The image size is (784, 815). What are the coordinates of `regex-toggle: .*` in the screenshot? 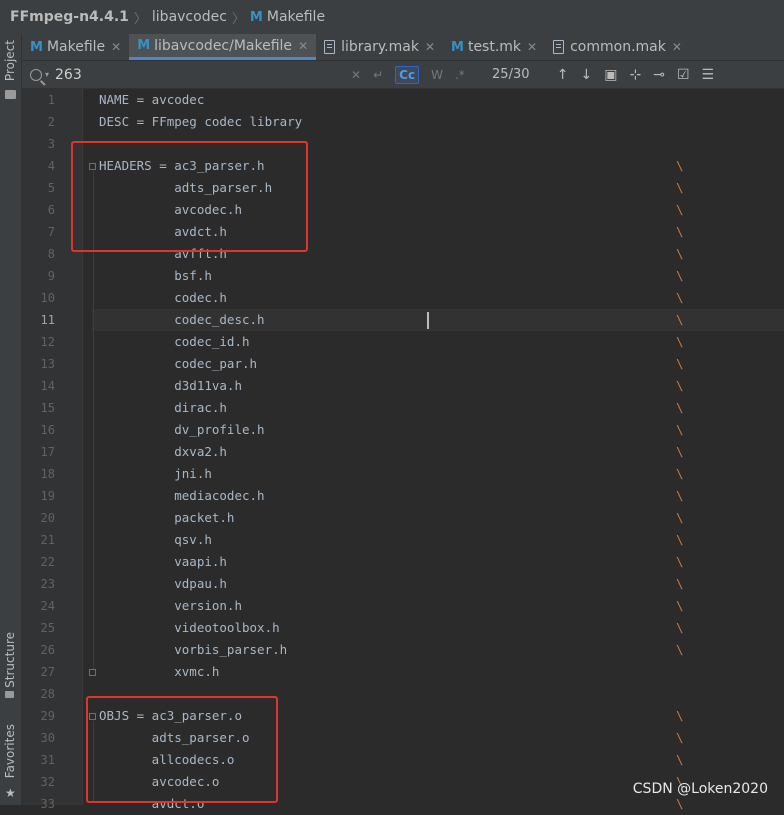 It's located at (460, 75).